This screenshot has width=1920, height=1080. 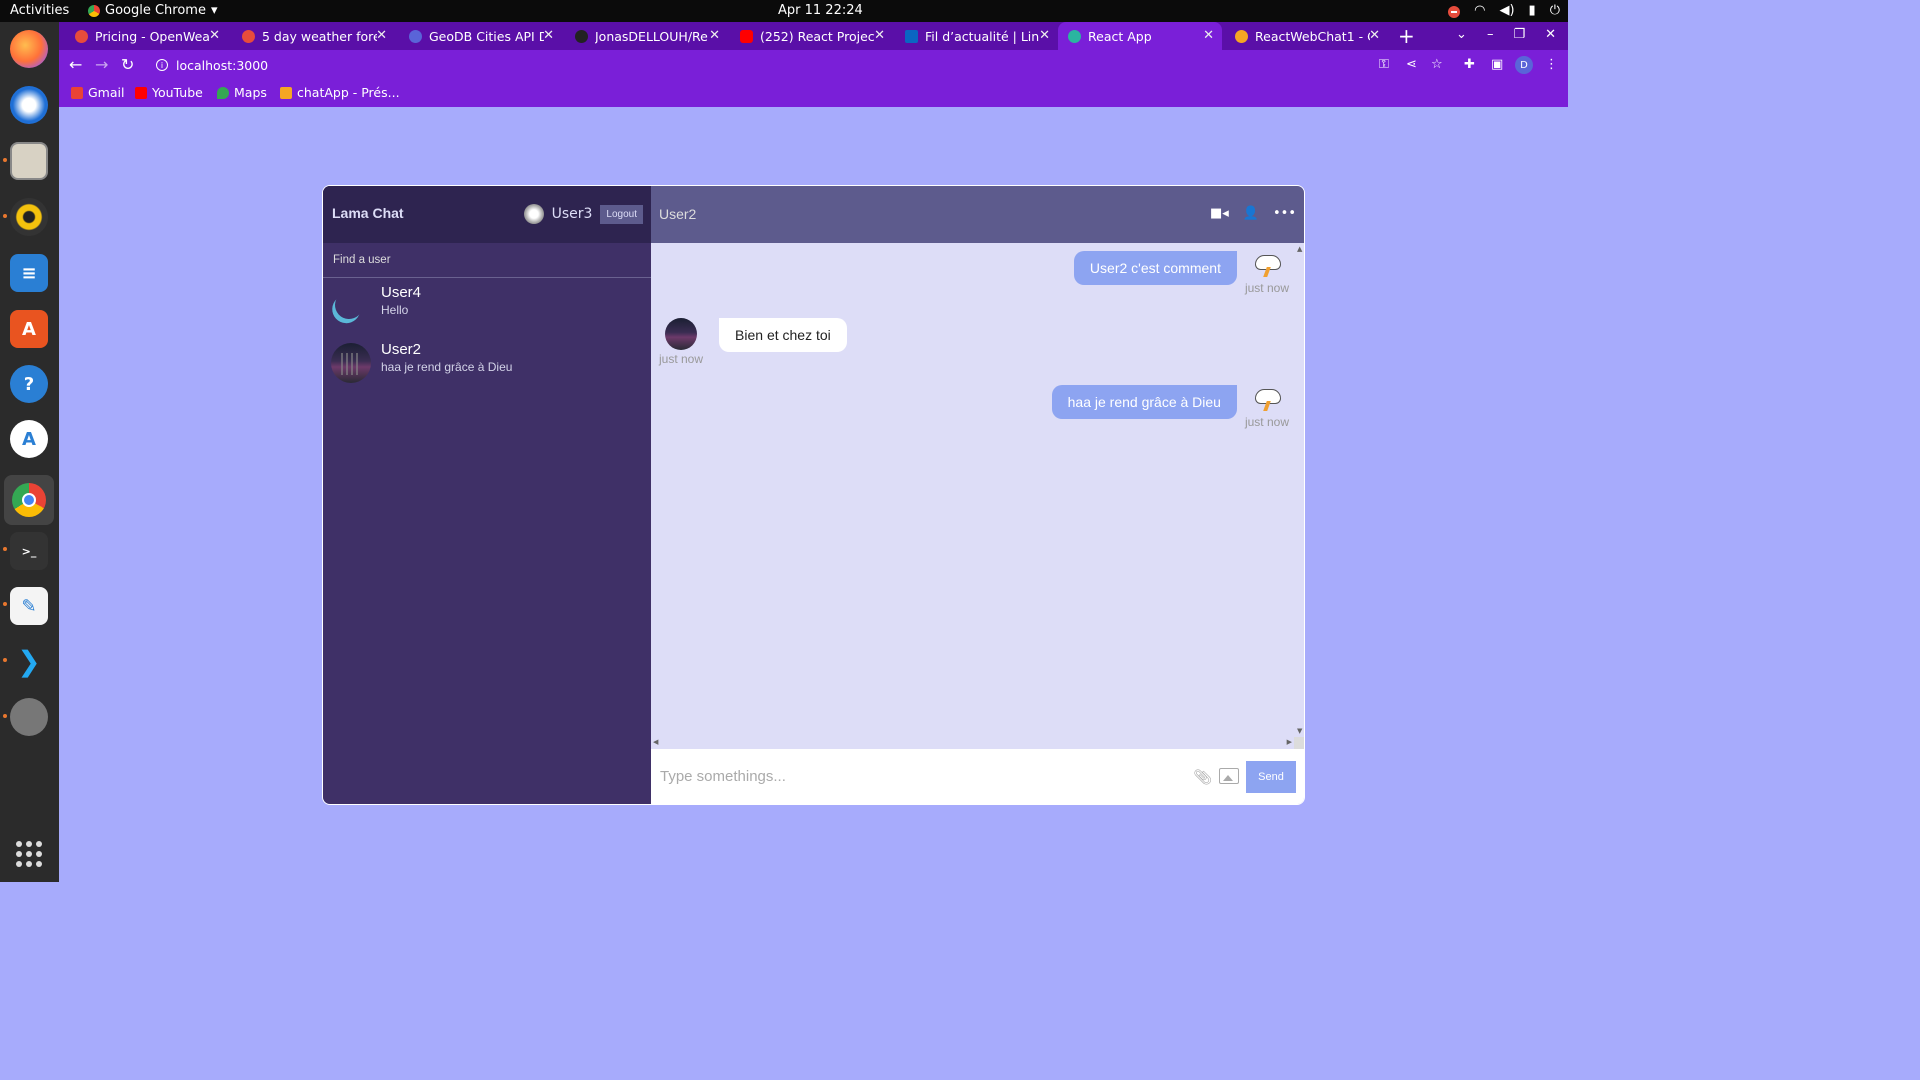 I want to click on back-icon: ←, so click(x=75, y=64).